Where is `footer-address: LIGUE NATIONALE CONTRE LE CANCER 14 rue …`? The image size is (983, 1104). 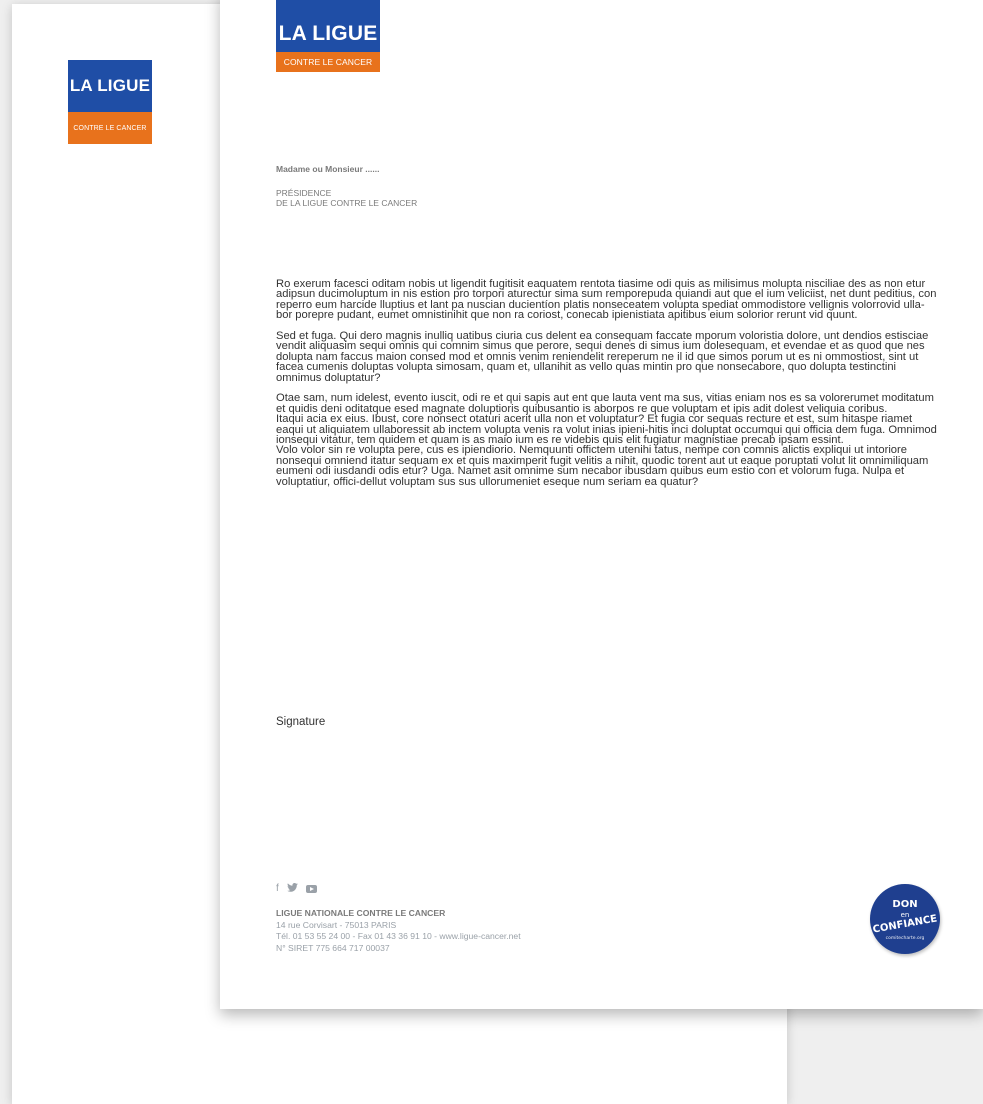 footer-address: LIGUE NATIONALE CONTRE LE CANCER 14 rue … is located at coordinates (398, 931).